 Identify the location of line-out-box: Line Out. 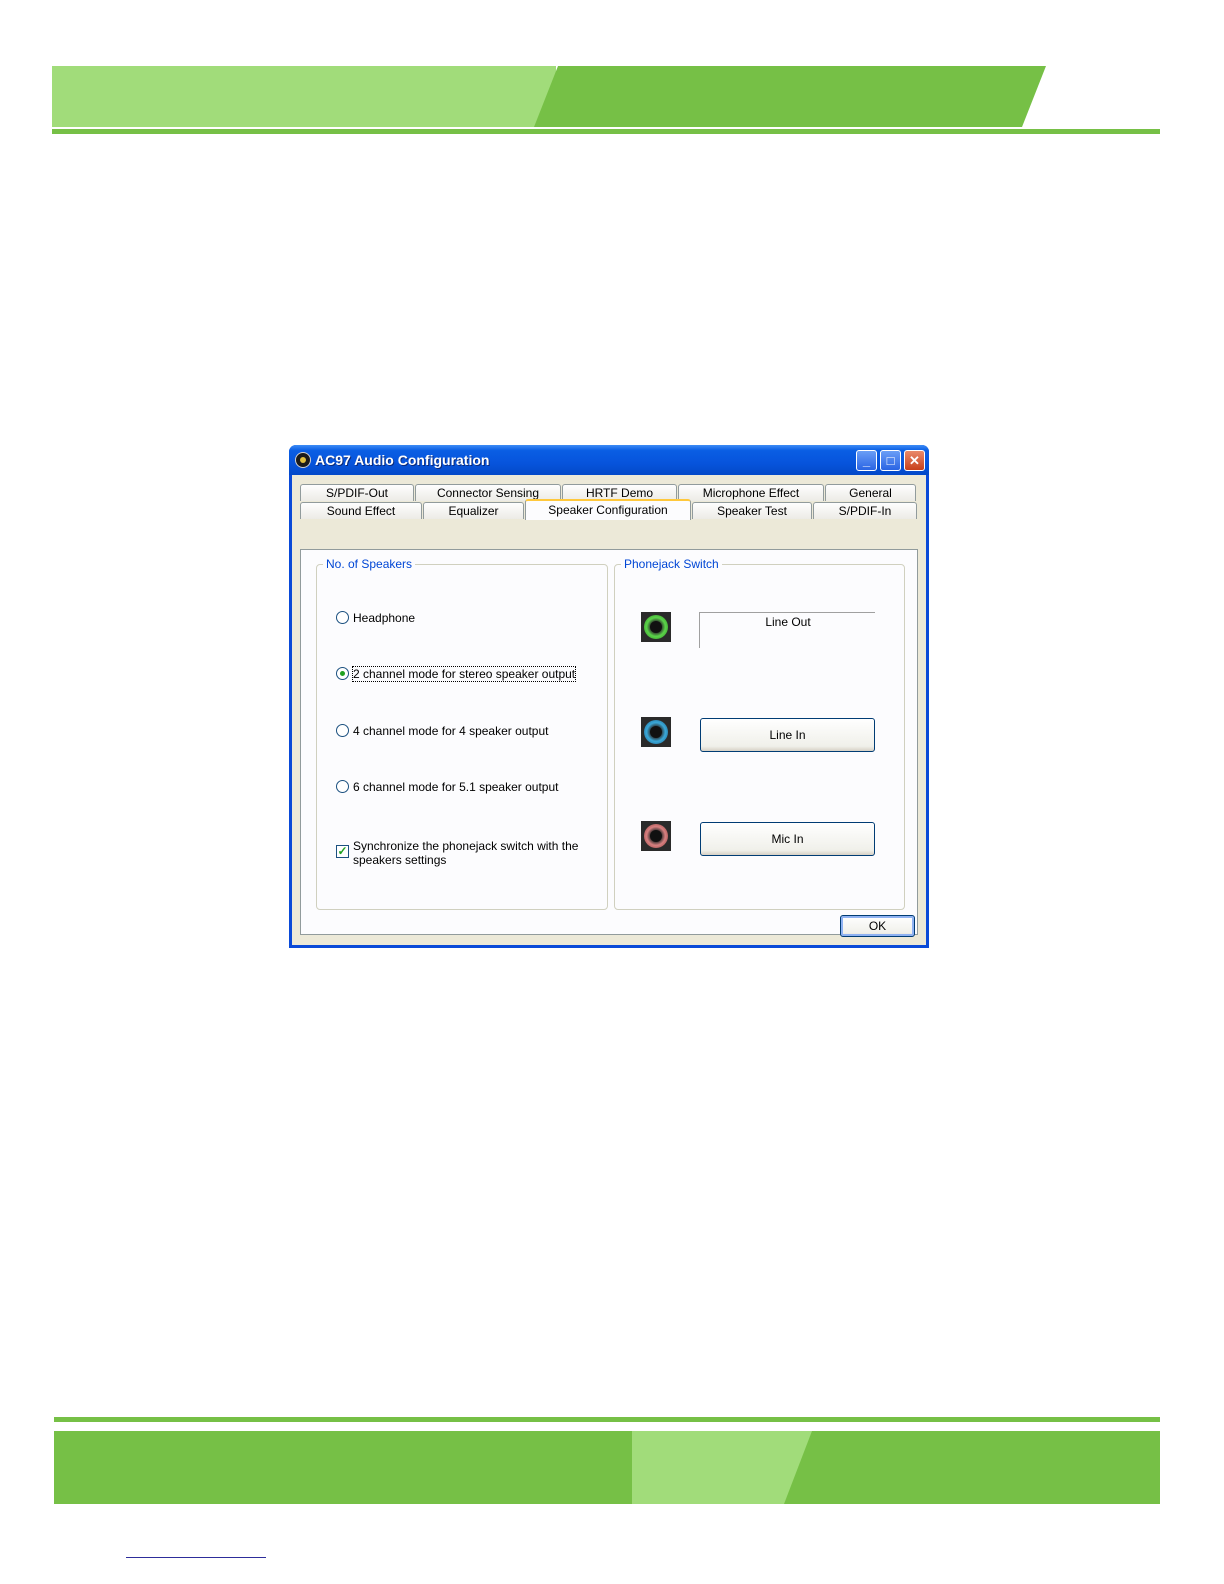
(787, 630).